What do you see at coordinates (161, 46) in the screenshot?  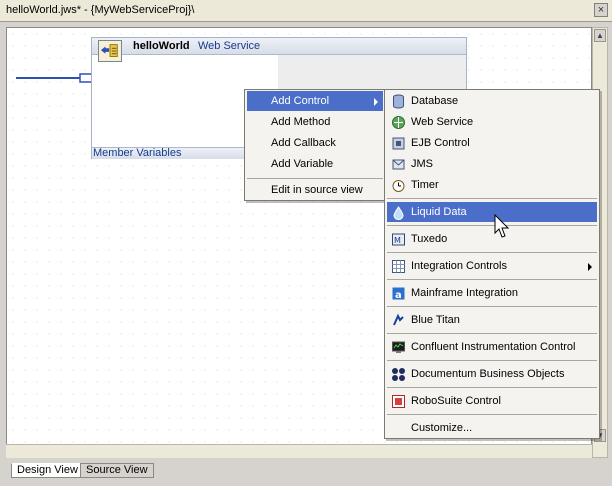 I see `service-name: helloWorld` at bounding box center [161, 46].